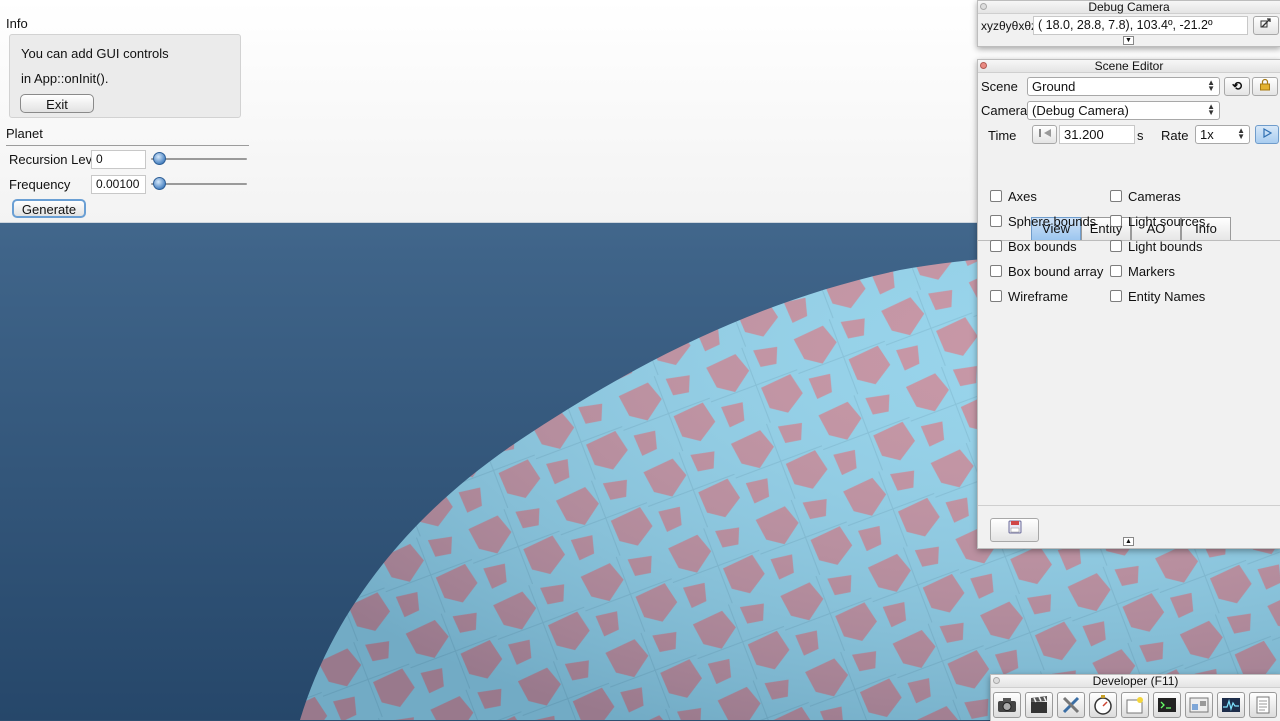 The image size is (1280, 721). What do you see at coordinates (17, 23) in the screenshot?
I see `info-title: Info` at bounding box center [17, 23].